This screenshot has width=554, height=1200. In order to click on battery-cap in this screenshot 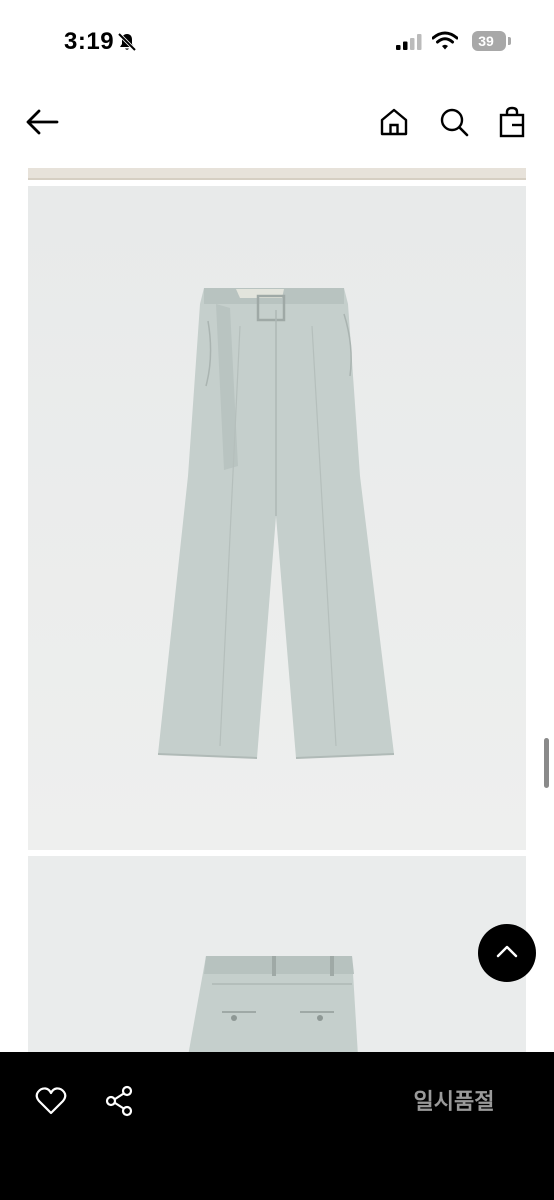, I will do `click(509, 41)`.